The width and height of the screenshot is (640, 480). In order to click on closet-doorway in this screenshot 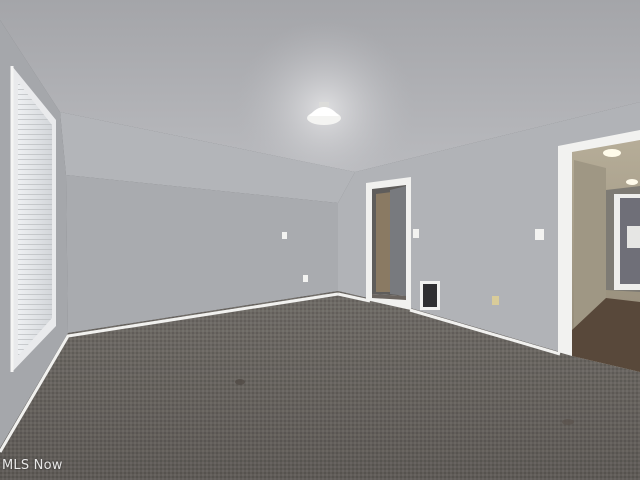, I will do `click(388, 243)`.